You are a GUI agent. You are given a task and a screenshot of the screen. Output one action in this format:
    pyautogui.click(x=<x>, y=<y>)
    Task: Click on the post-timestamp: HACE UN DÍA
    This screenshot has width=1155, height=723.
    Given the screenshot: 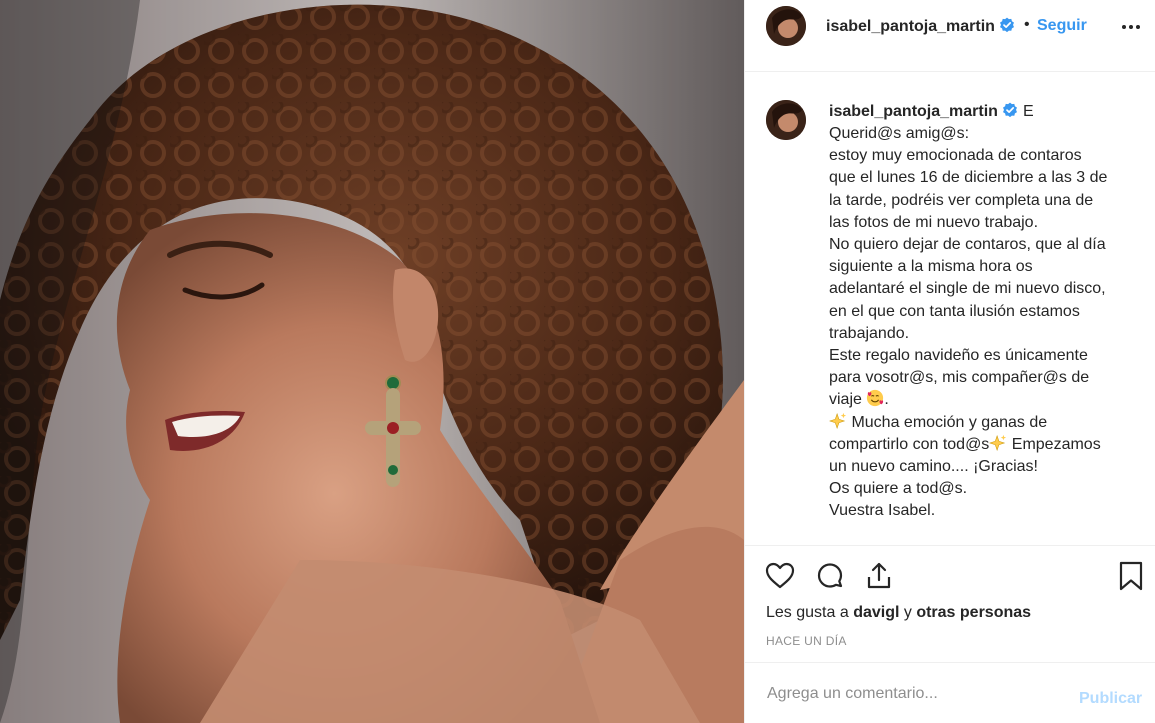 What is the action you would take?
    pyautogui.click(x=806, y=641)
    